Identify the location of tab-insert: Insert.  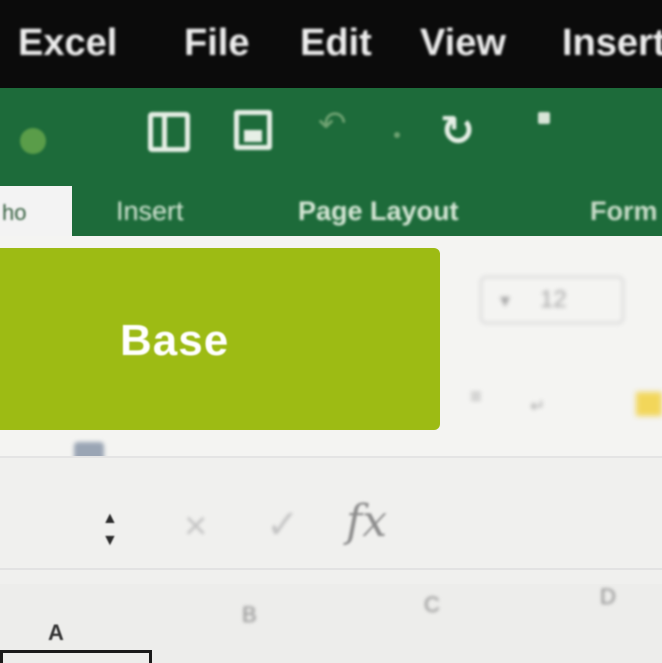
(150, 211).